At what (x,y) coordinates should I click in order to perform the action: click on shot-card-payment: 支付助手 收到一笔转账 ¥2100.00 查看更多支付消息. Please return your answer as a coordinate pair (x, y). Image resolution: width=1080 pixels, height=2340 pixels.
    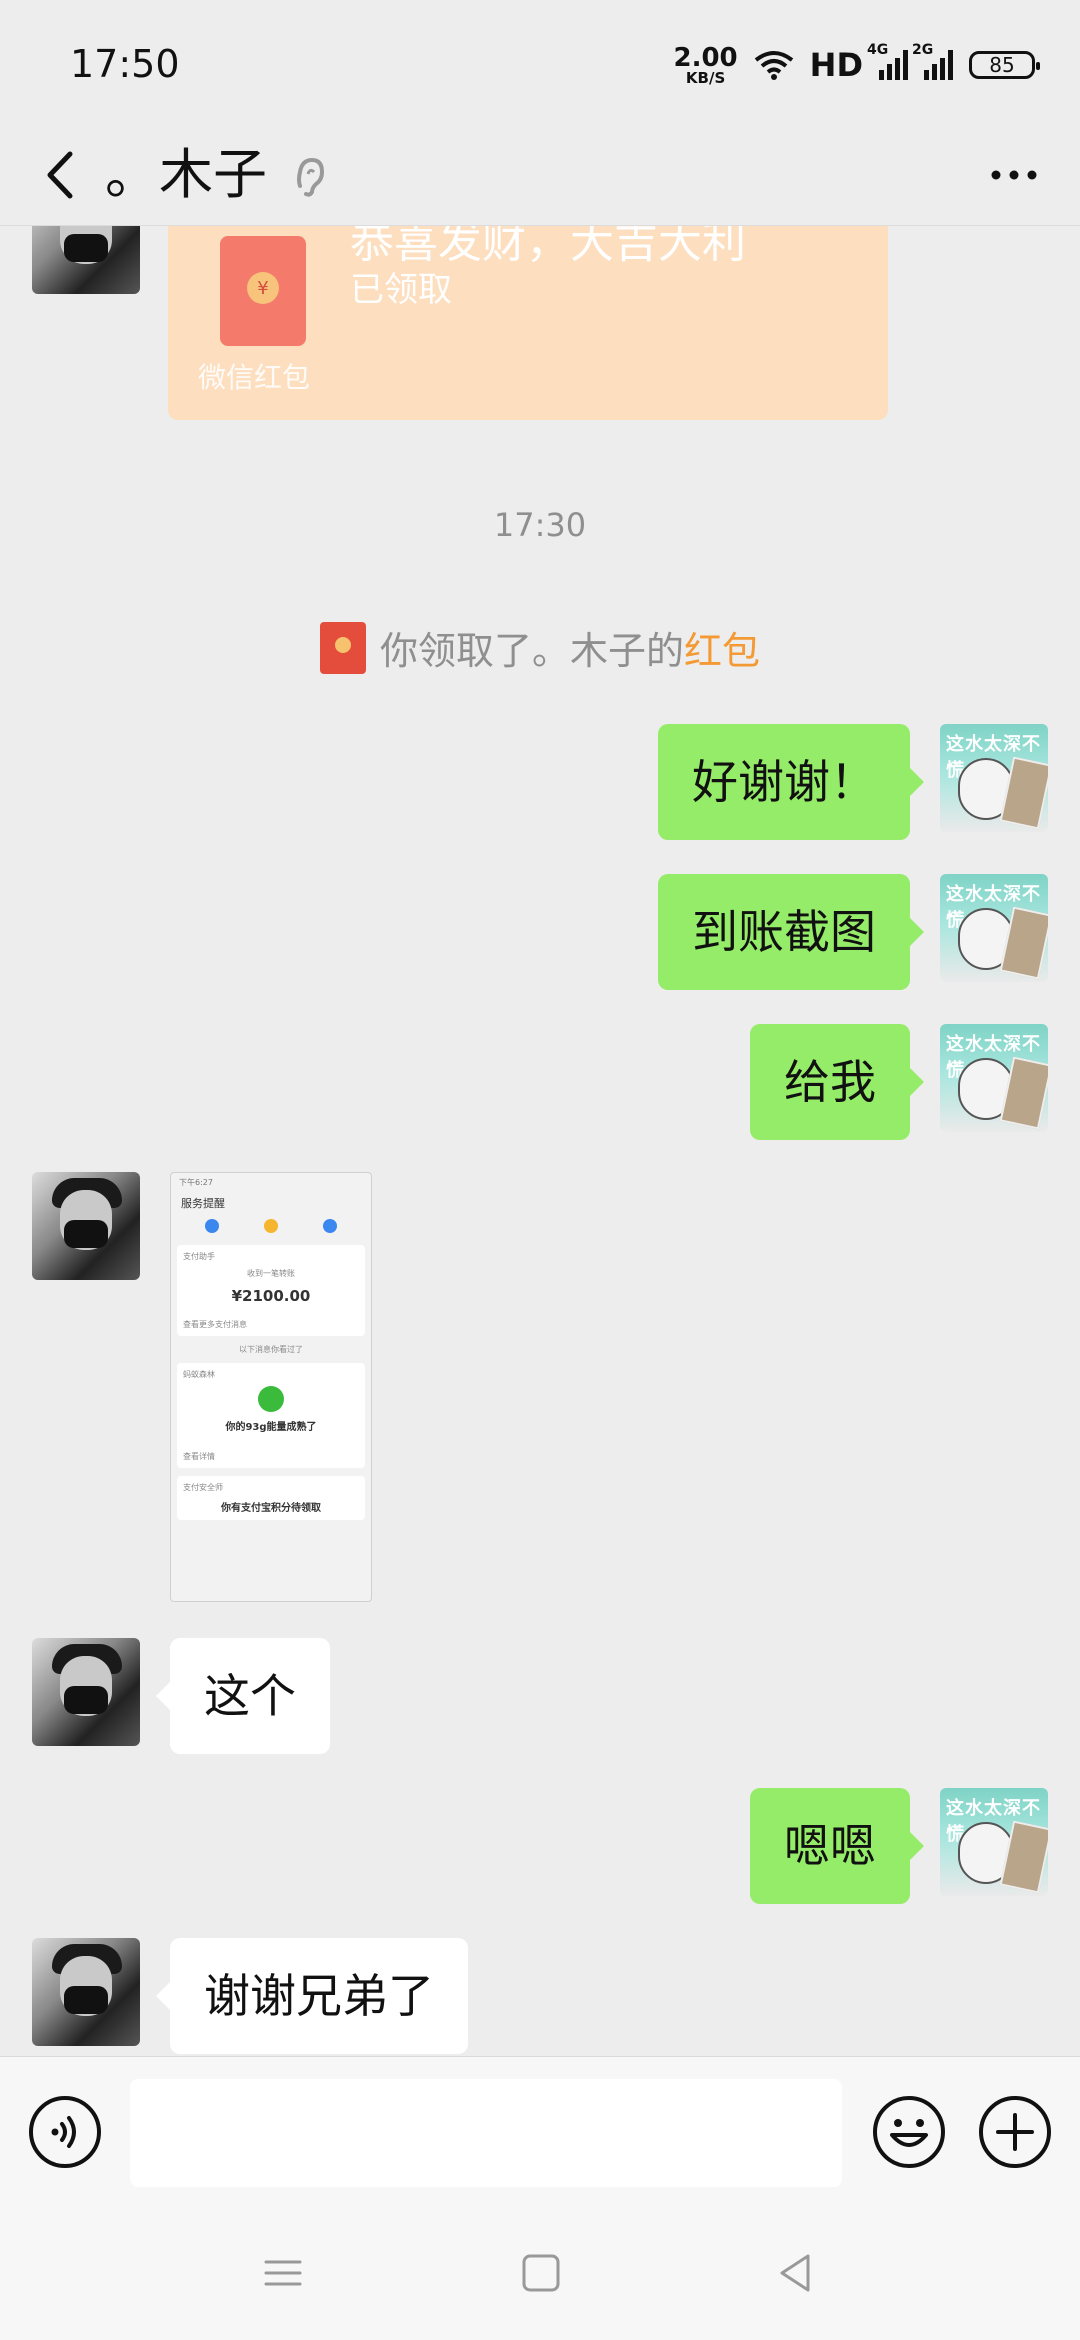
    Looking at the image, I should click on (271, 1290).